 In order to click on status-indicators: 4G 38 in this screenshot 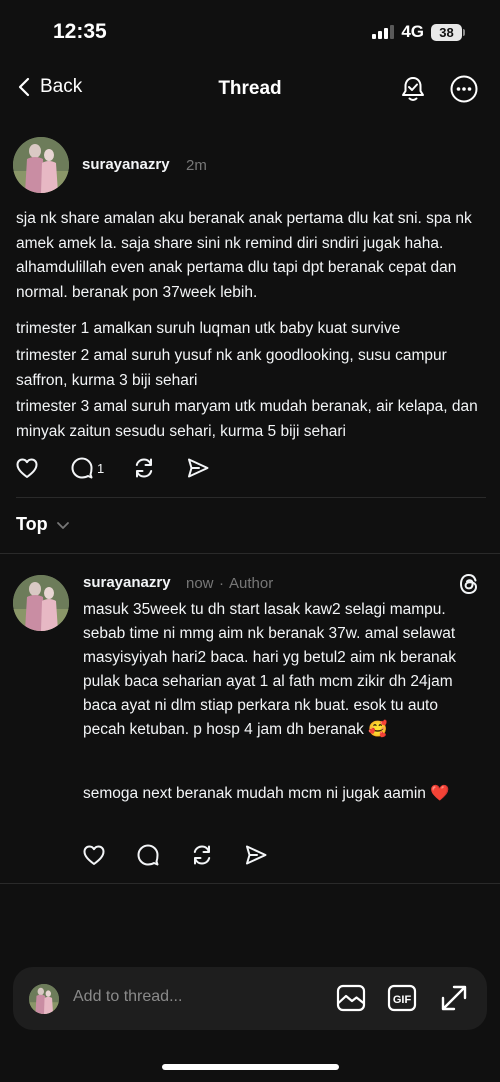, I will do `click(418, 32)`.